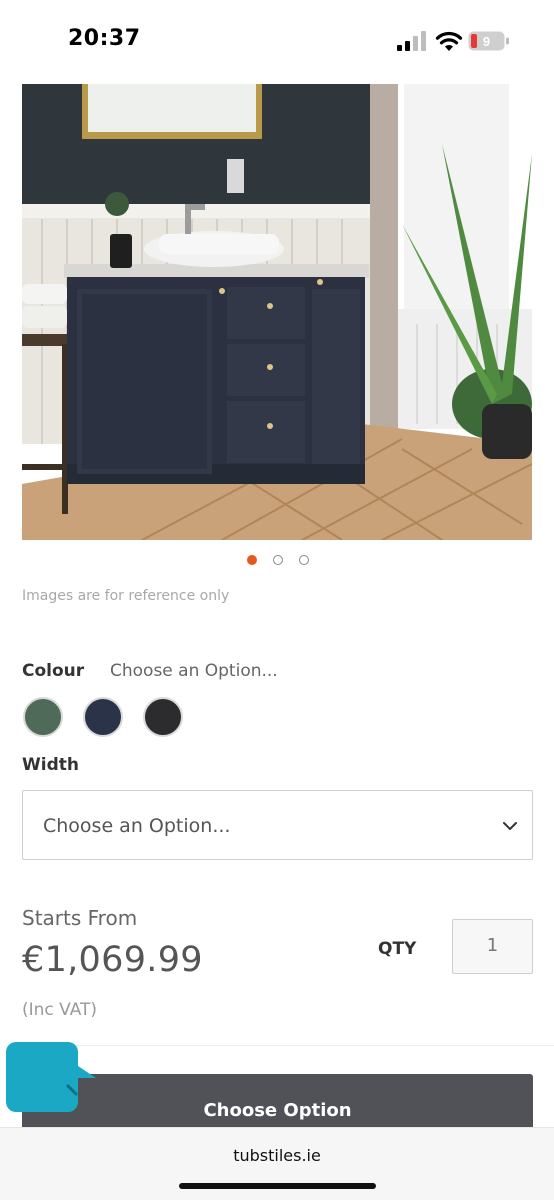 Image resolution: width=554 pixels, height=1200 pixels. What do you see at coordinates (163, 717) in the screenshot?
I see `colour-swatch-charcoal` at bounding box center [163, 717].